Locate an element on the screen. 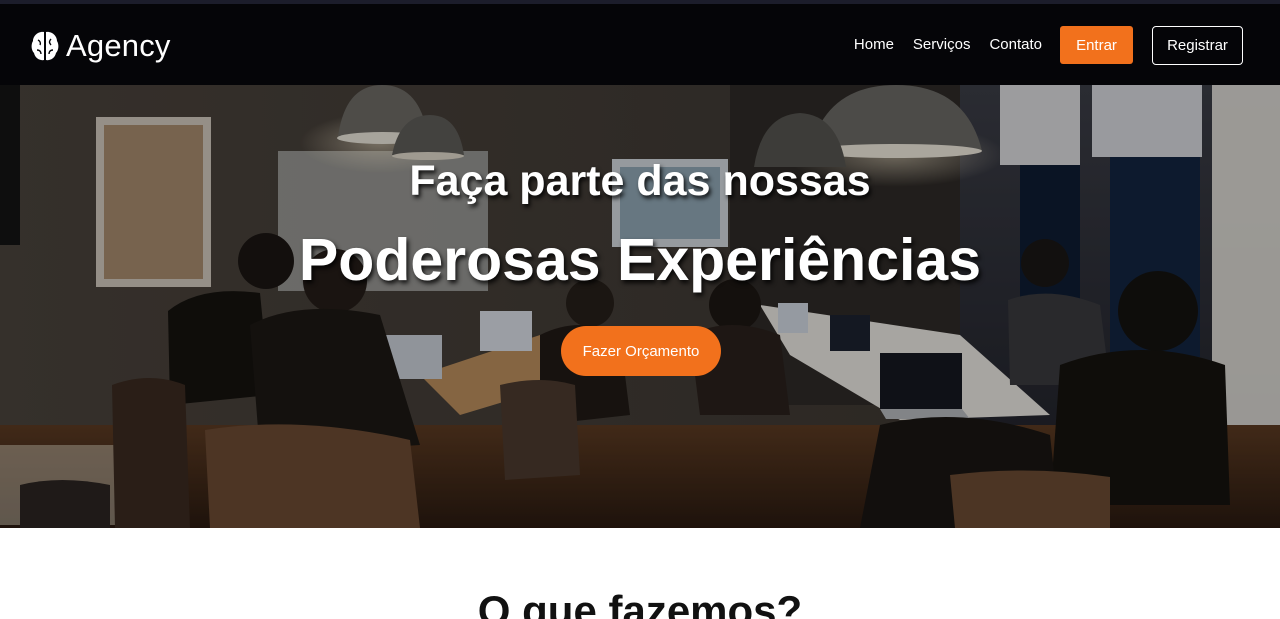 Image resolution: width=1280 pixels, height=619 pixels. brand-name: Agency is located at coordinates (118, 45).